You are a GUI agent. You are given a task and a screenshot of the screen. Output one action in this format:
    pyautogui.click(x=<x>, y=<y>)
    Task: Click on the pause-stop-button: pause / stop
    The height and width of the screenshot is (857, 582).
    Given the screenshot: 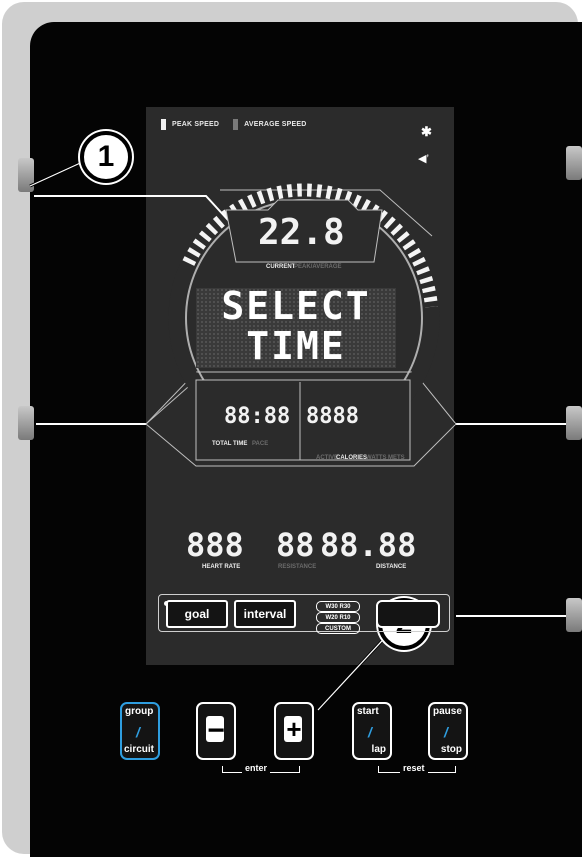 What is the action you would take?
    pyautogui.click(x=448, y=731)
    